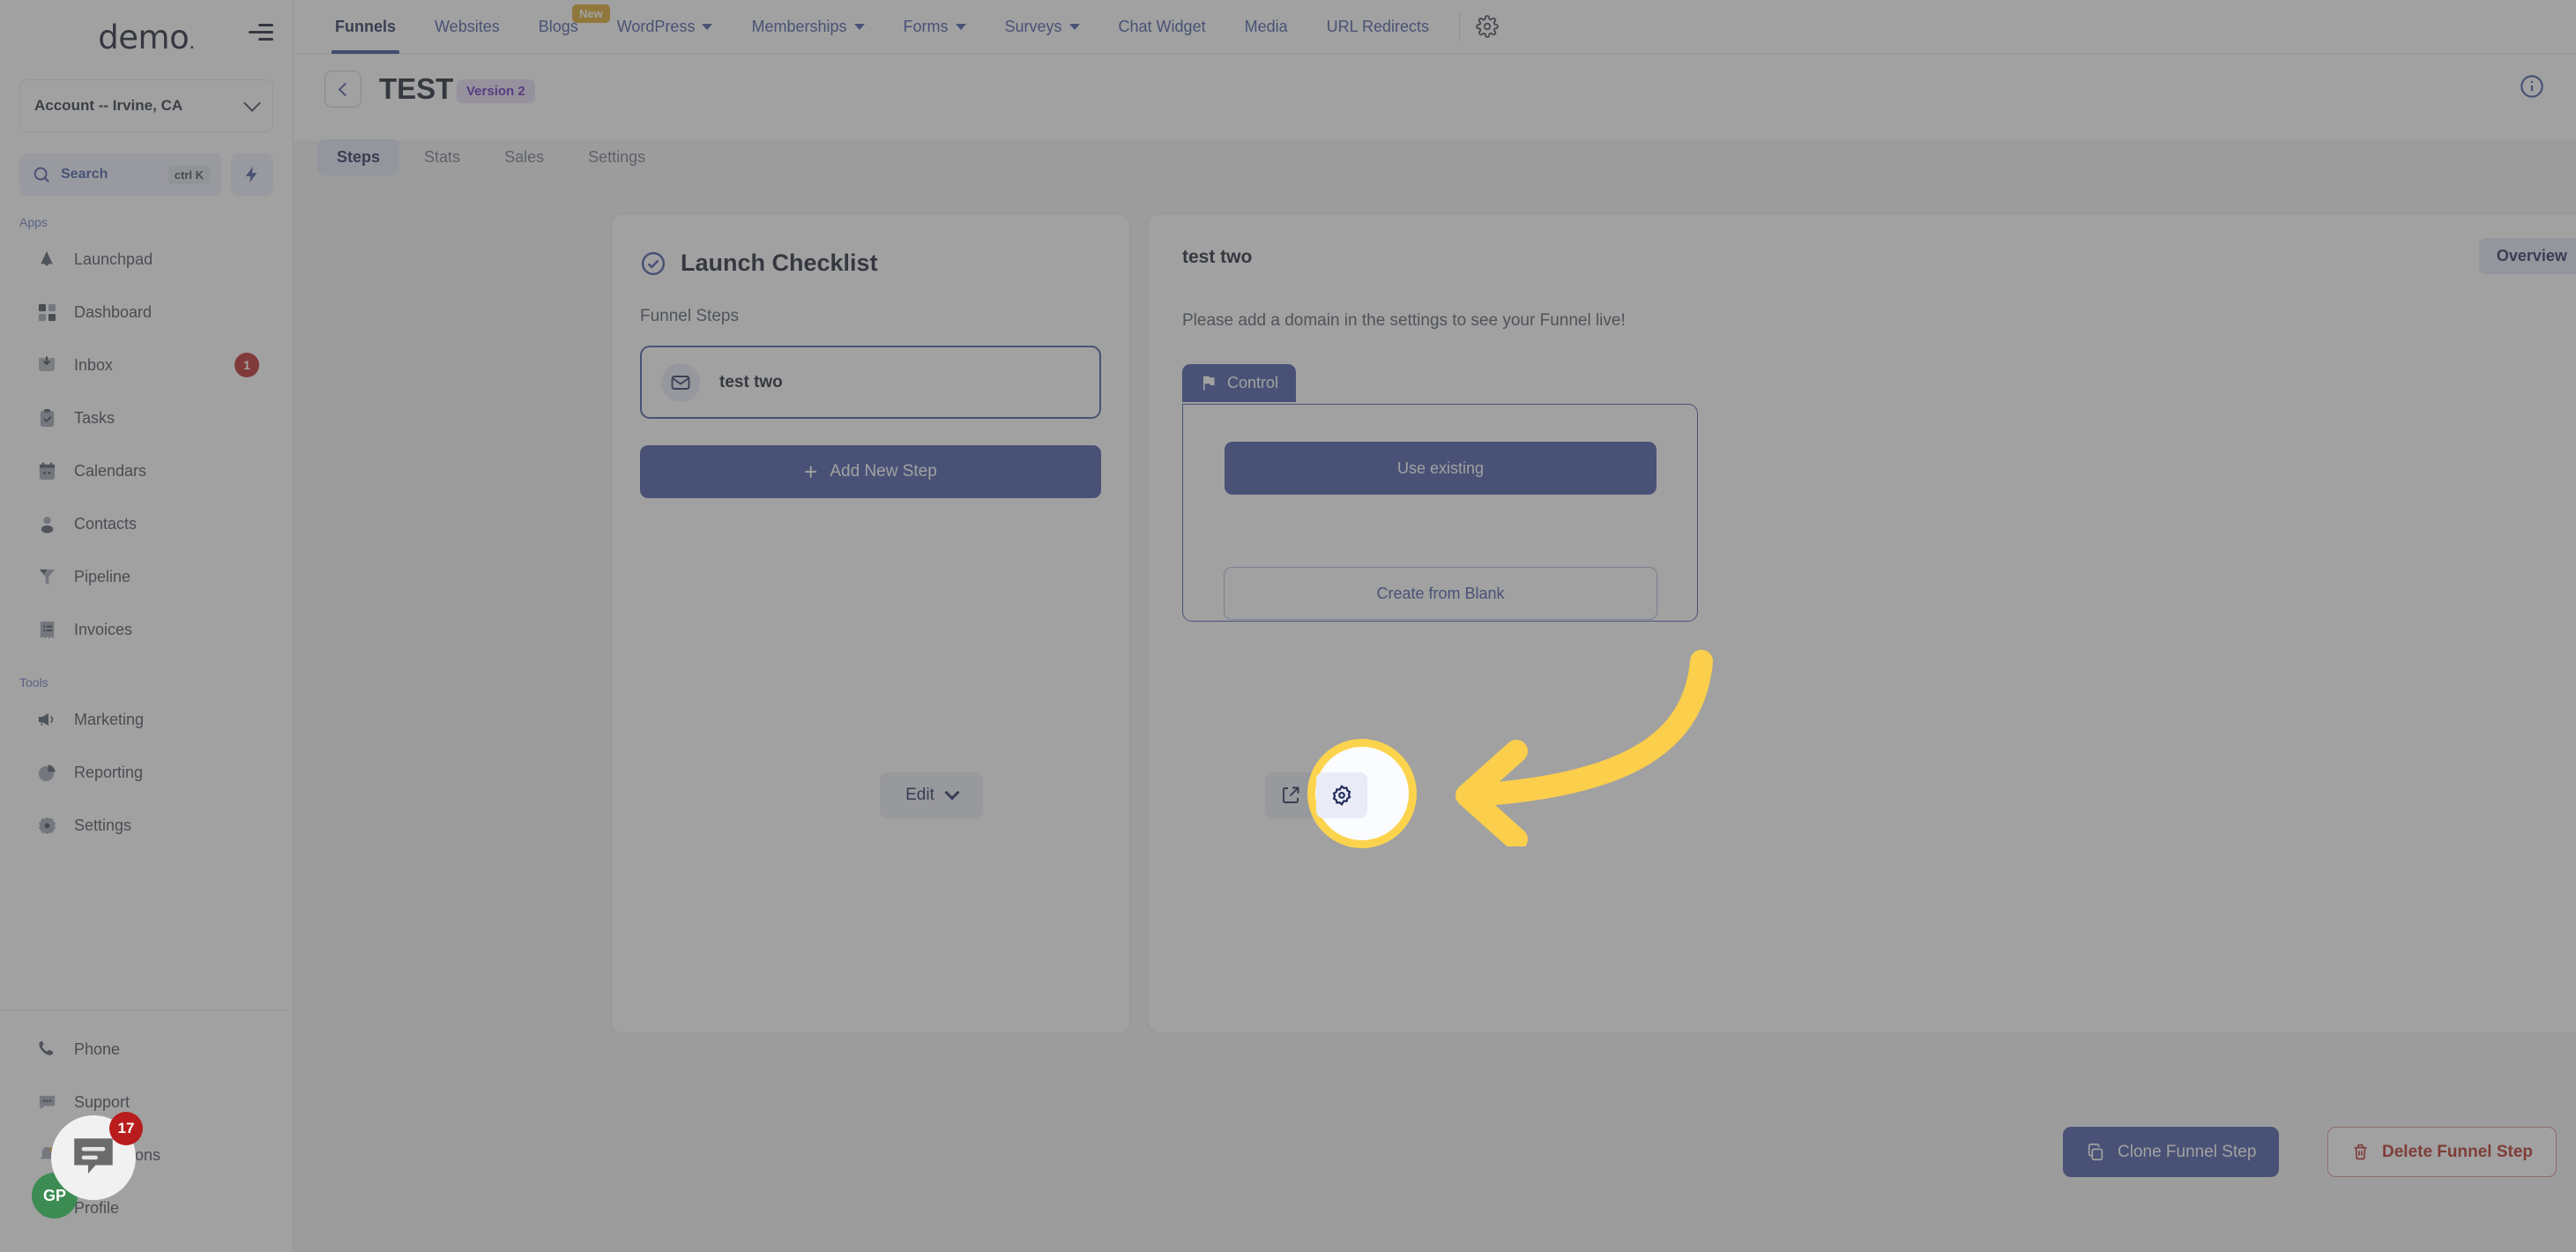 The height and width of the screenshot is (1252, 2576). Describe the element at coordinates (146, 1155) in the screenshot. I see `sidebar-item-notifications: Notifications` at that location.